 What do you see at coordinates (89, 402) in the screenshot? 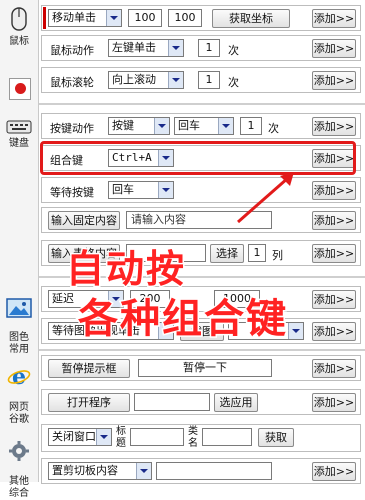
I see `open-program-button: 打开程序` at bounding box center [89, 402].